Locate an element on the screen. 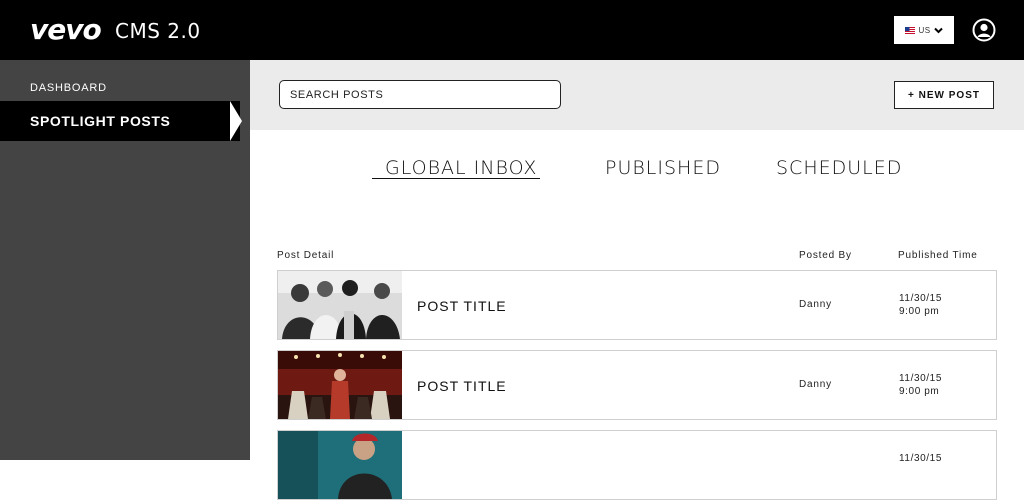 This screenshot has width=1024, height=500. toolbar: + NEW POST is located at coordinates (637, 95).